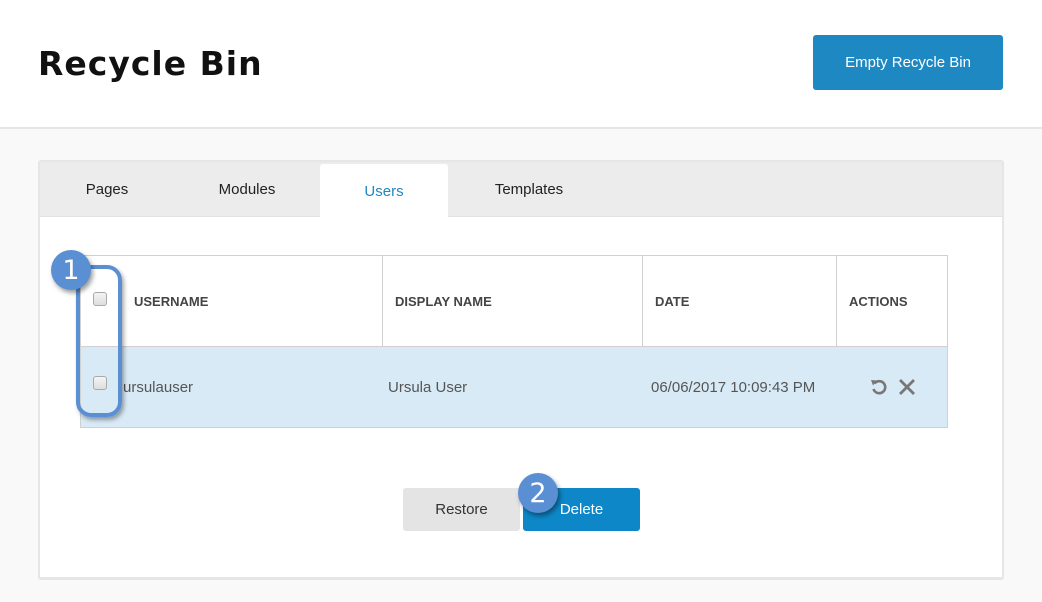 The width and height of the screenshot is (1042, 602). Describe the element at coordinates (672, 301) in the screenshot. I see `column-header-date: DATE` at that location.